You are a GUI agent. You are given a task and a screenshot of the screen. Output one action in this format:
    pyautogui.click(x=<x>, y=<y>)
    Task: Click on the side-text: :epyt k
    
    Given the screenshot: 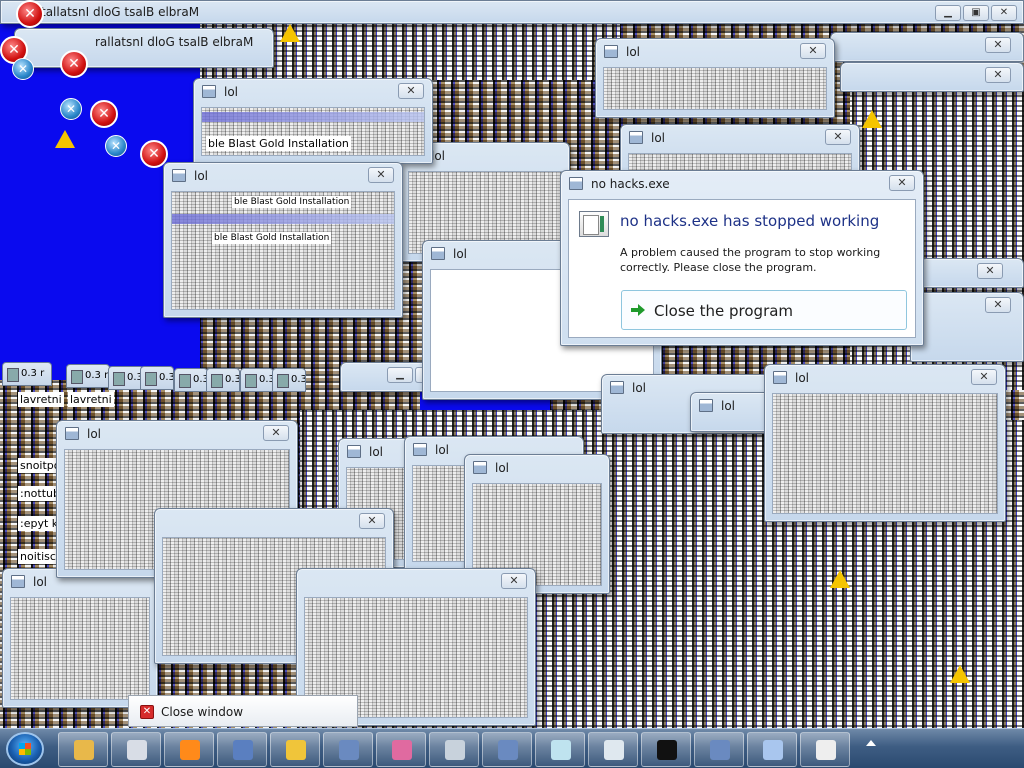 What is the action you would take?
    pyautogui.click(x=39, y=523)
    